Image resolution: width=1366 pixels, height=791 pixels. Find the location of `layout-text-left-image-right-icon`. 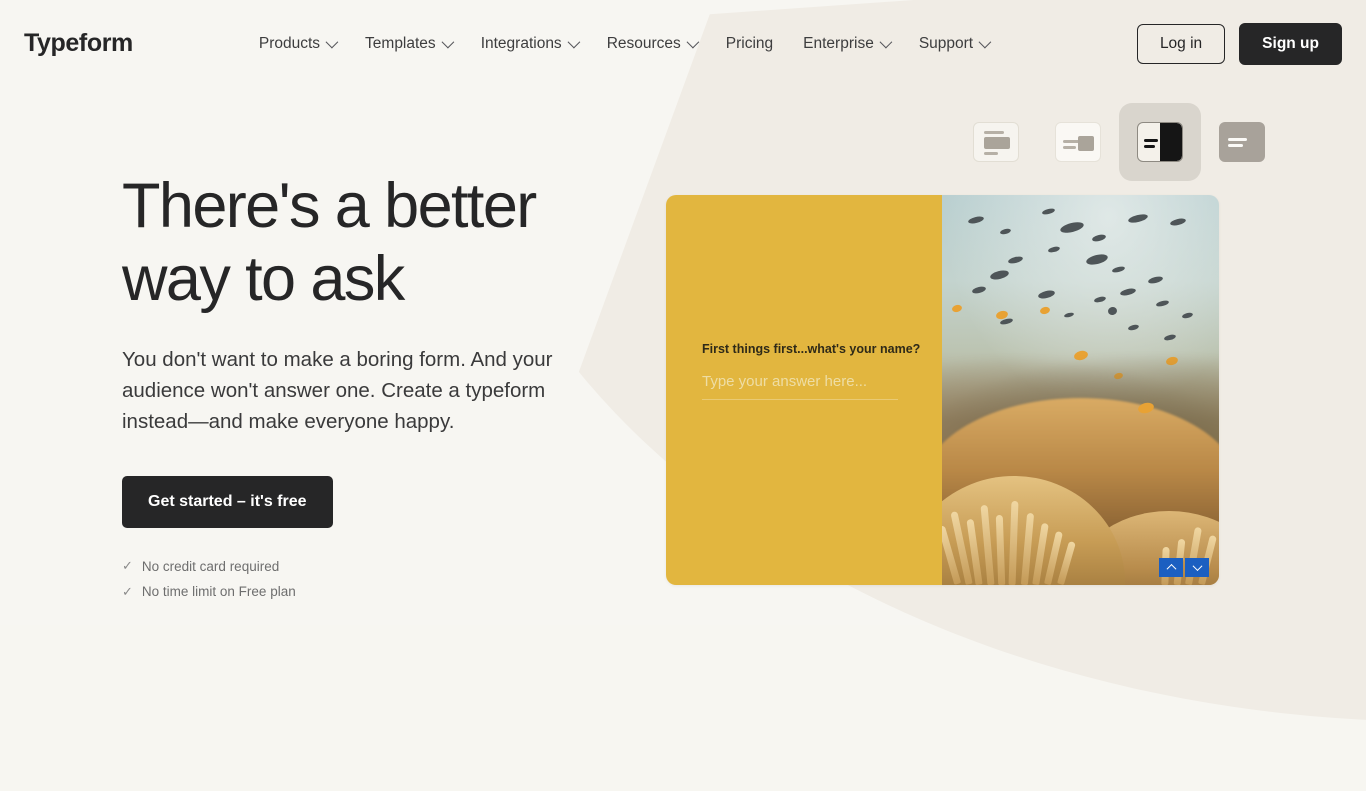

layout-text-left-image-right-icon is located at coordinates (1078, 142).